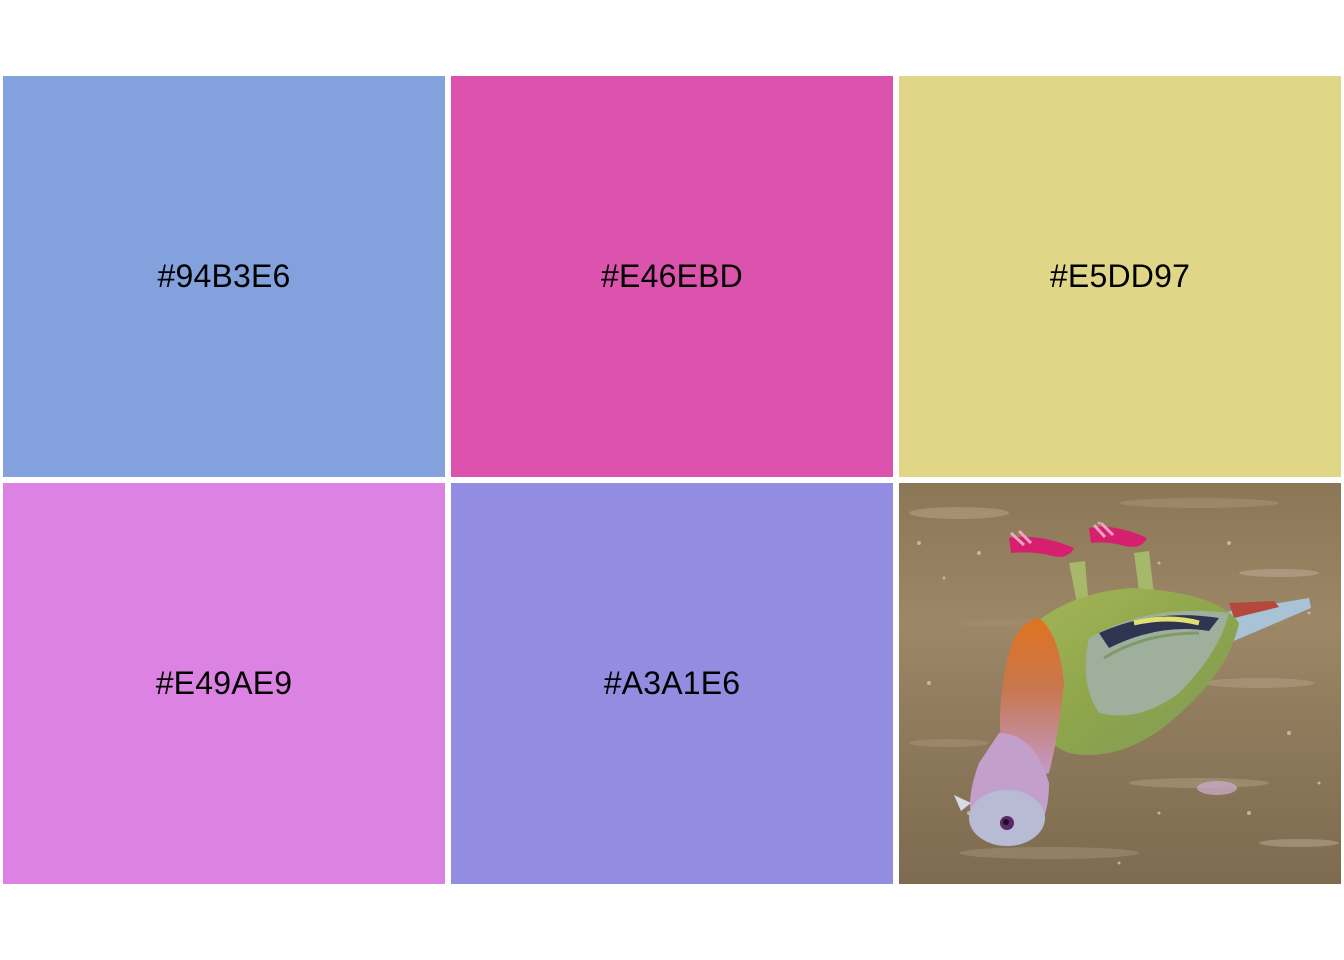  I want to click on swatch-hex-label: #E49AE9, so click(224, 683).